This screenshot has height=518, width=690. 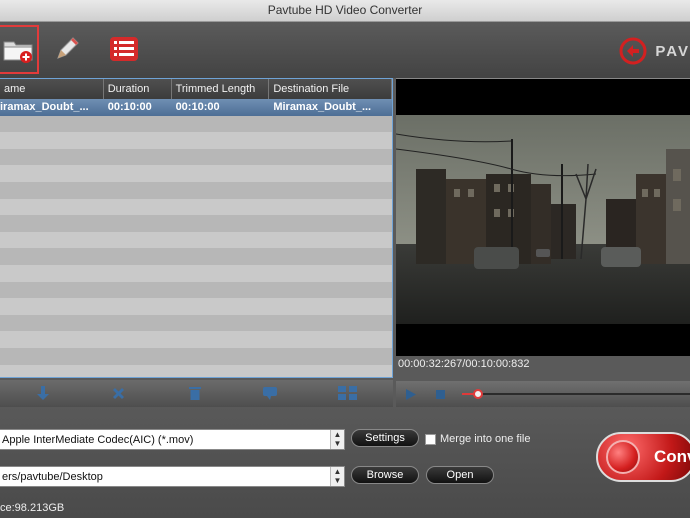 I want to click on convert-label: Conv, so click(x=672, y=456).